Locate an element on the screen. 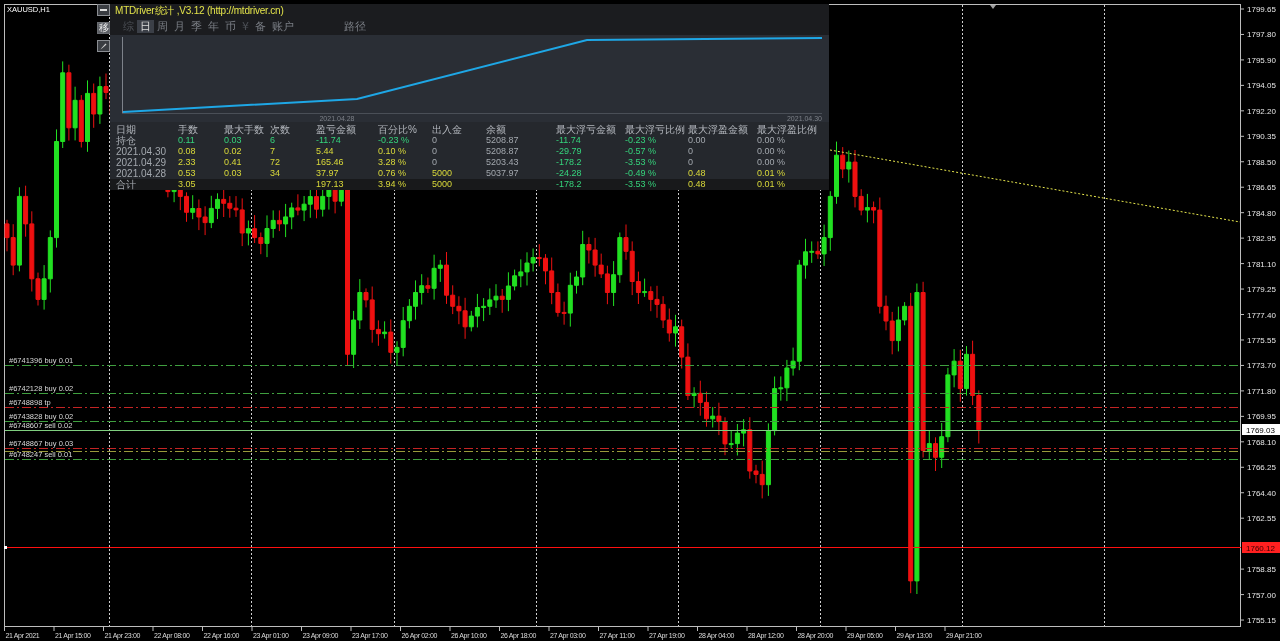 This screenshot has width=1280, height=641. panel-tab: 路径 is located at coordinates (355, 26).